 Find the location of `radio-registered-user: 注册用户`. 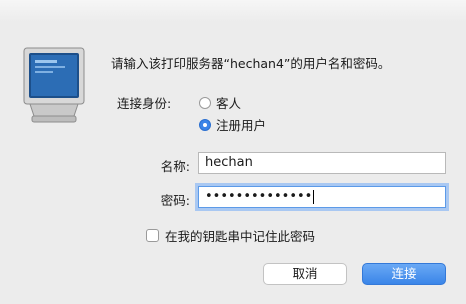

radio-registered-user: 注册用户 is located at coordinates (232, 124).